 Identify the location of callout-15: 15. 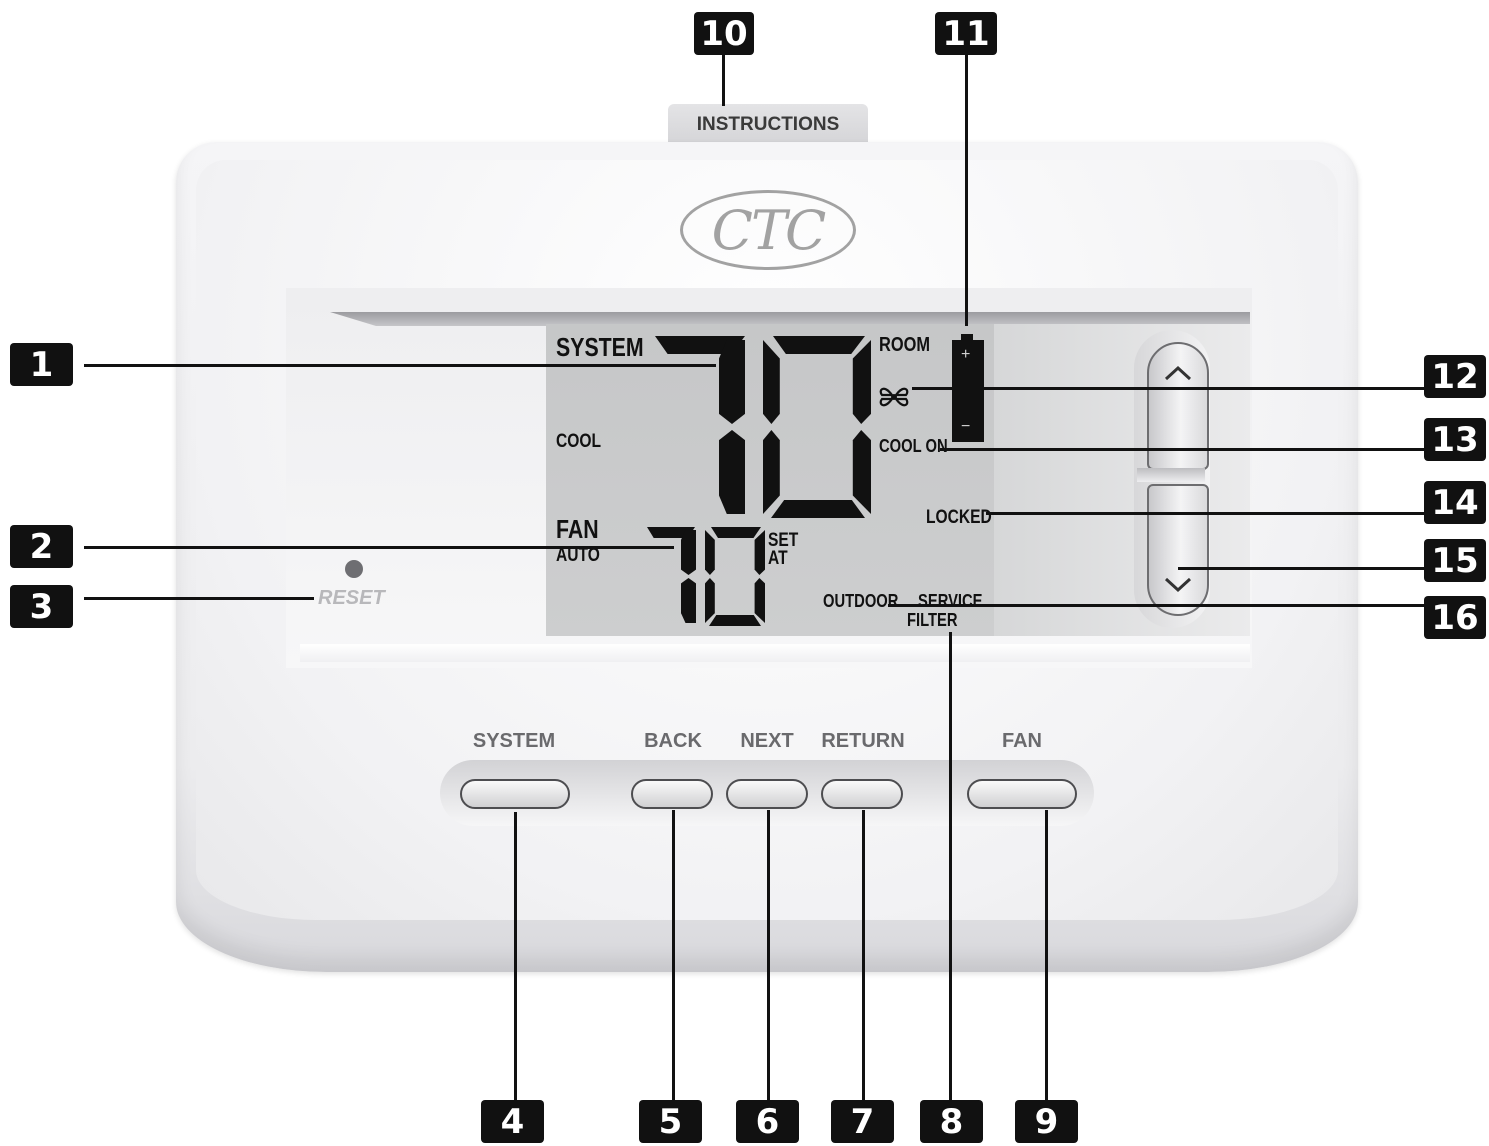
(1455, 560).